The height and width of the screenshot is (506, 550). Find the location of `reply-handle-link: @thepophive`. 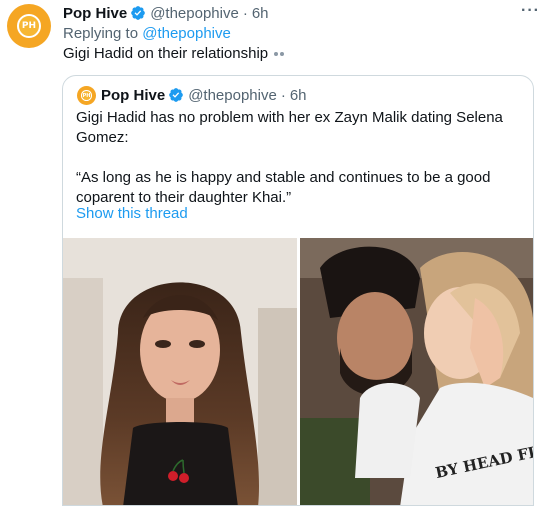

reply-handle-link: @thepophive is located at coordinates (186, 33).